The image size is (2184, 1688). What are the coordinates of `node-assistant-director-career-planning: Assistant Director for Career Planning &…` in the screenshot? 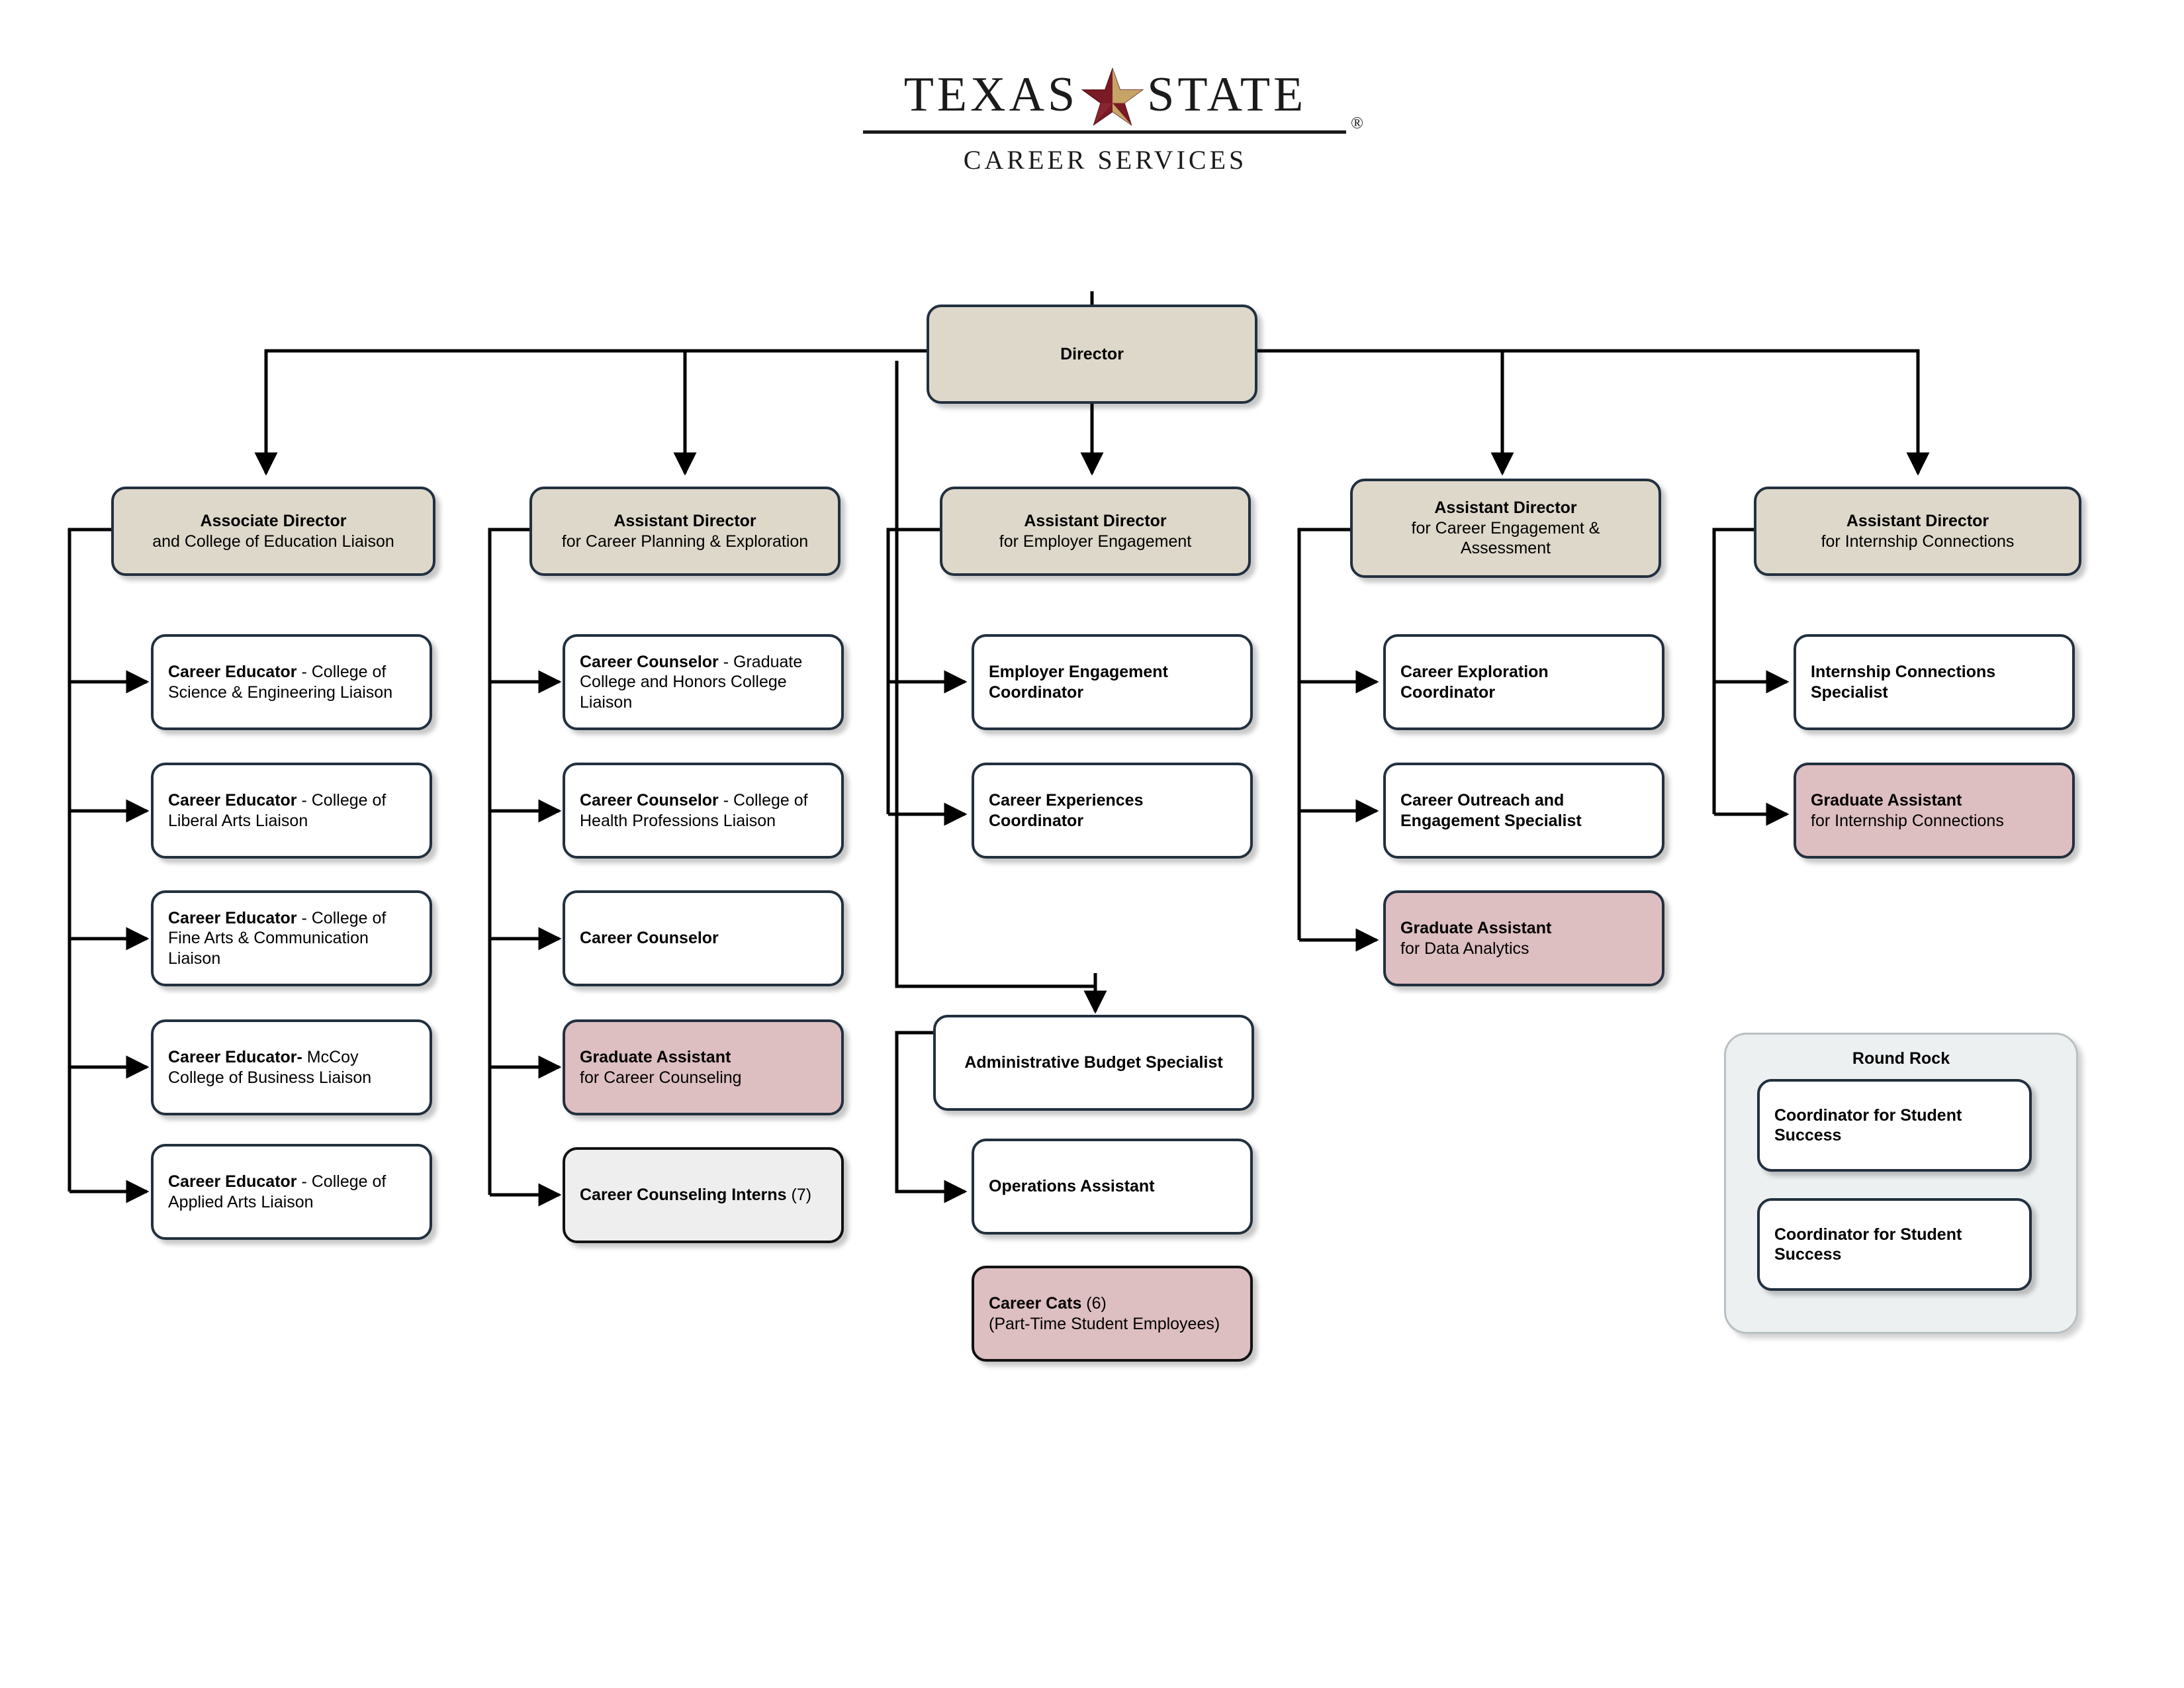 It's located at (685, 531).